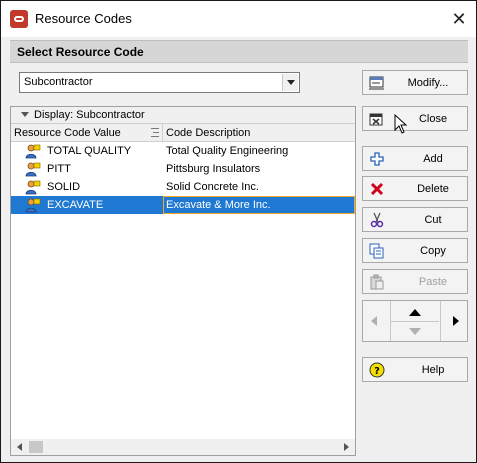 The width and height of the screenshot is (477, 463). What do you see at coordinates (19, 19) in the screenshot?
I see `oracle-logo-icon` at bounding box center [19, 19].